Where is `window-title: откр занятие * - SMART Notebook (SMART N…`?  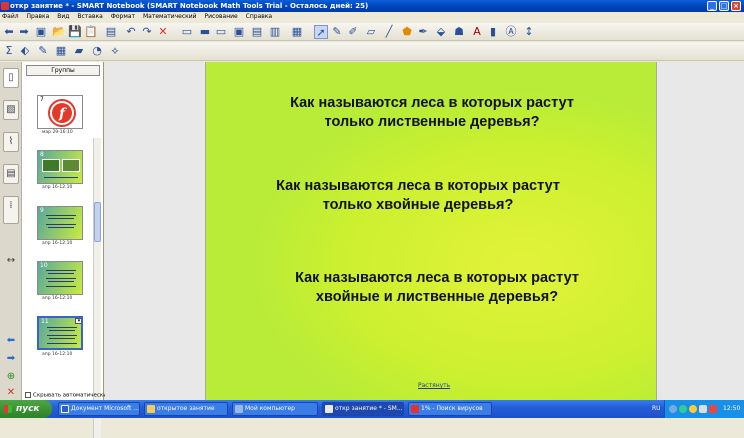 window-title: откр занятие * - SMART Notebook (SMART N… is located at coordinates (189, 6).